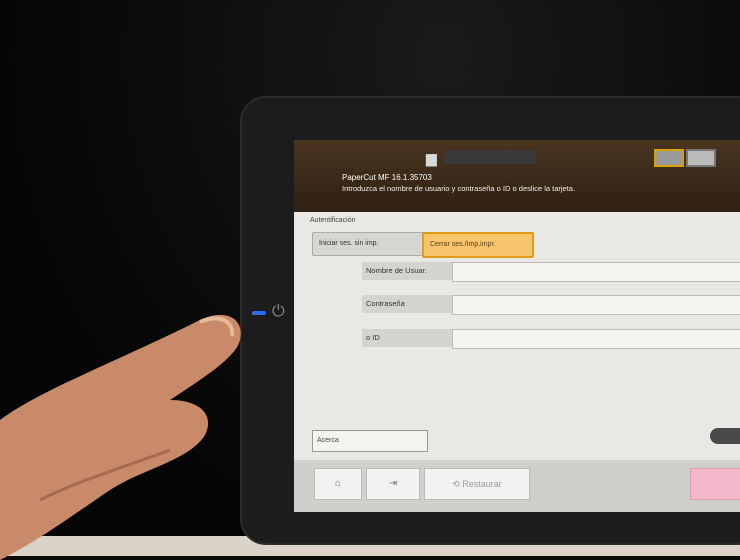  Describe the element at coordinates (407, 304) in the screenshot. I see `password-label: Contraseña` at that location.